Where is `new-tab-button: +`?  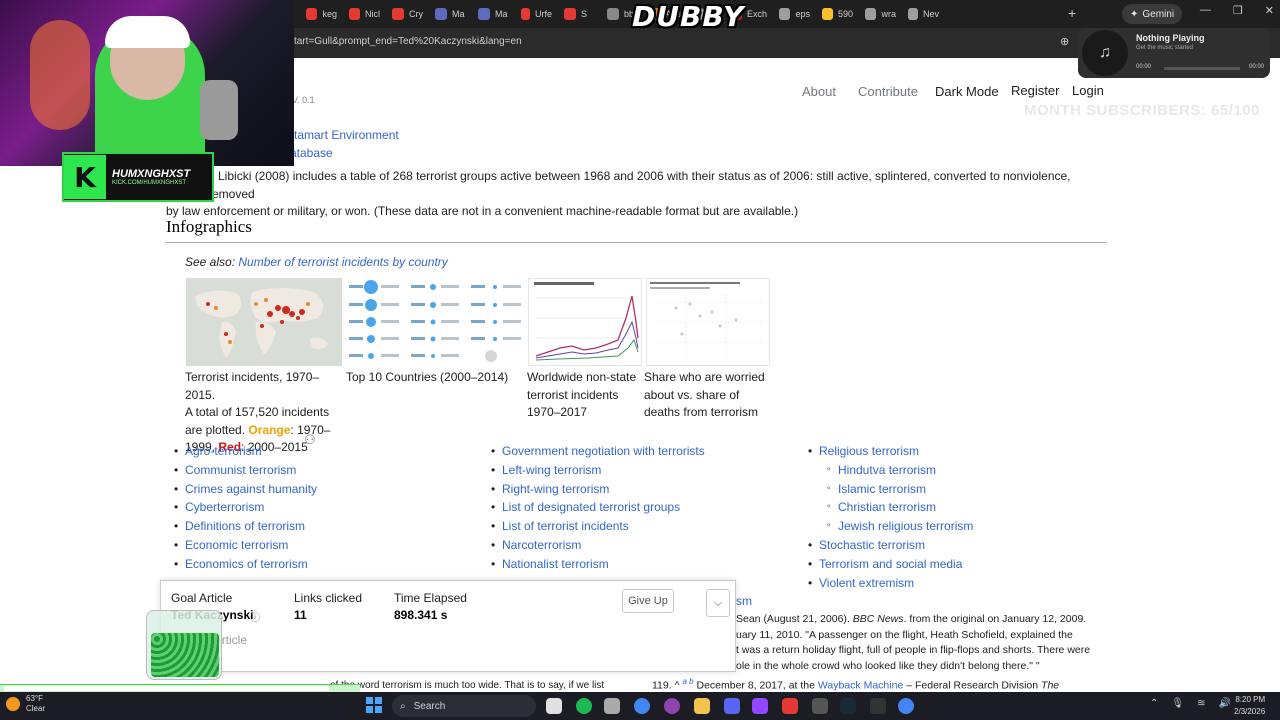
new-tab-button: + is located at coordinates (1072, 13).